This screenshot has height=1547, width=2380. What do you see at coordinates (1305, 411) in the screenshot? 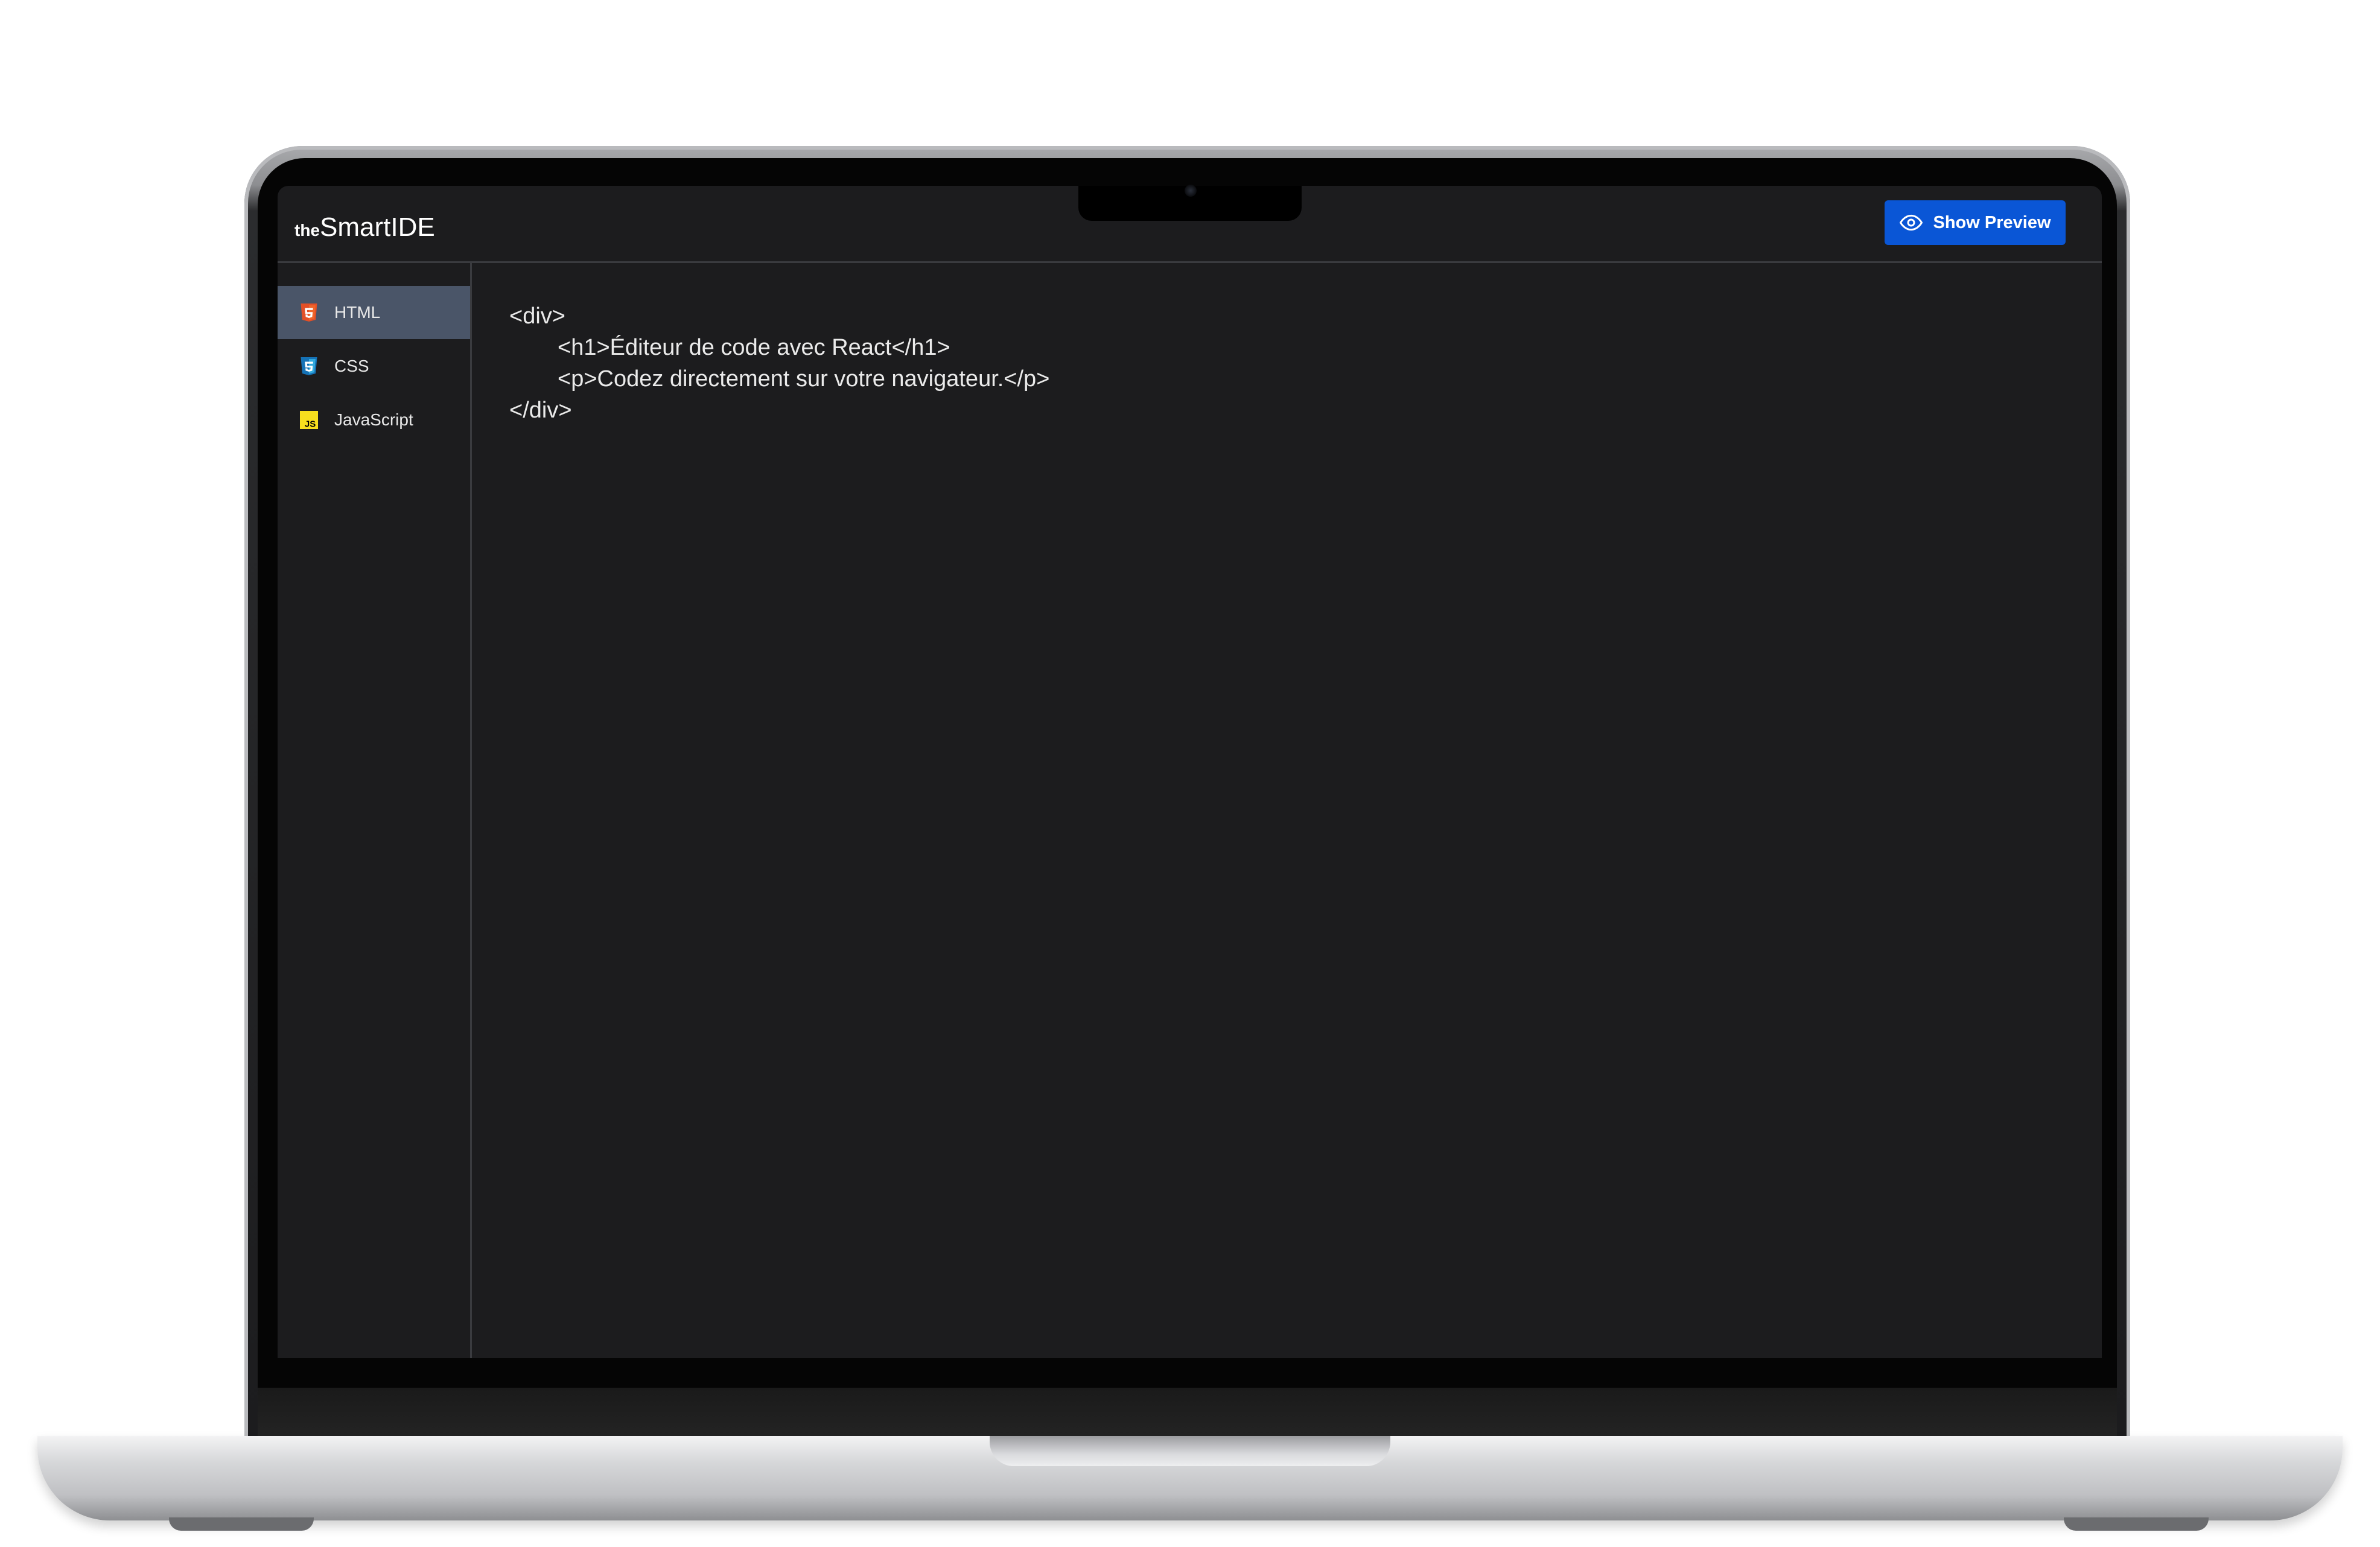
I see `code-line: </div>` at bounding box center [1305, 411].